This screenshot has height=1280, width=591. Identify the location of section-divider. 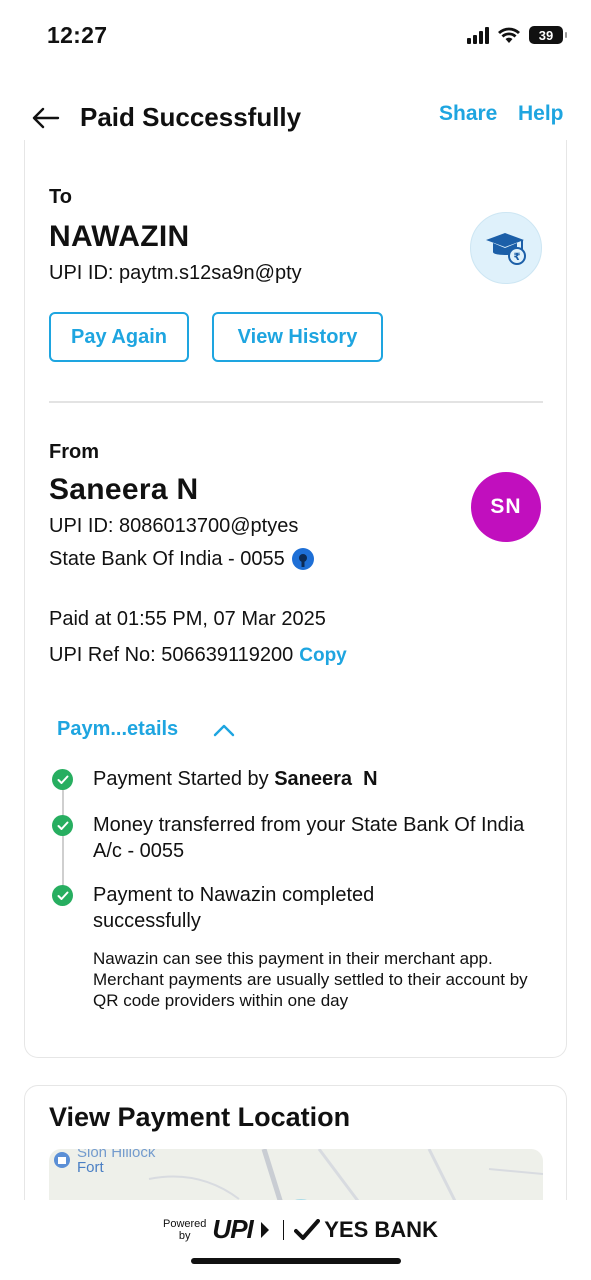
(296, 402).